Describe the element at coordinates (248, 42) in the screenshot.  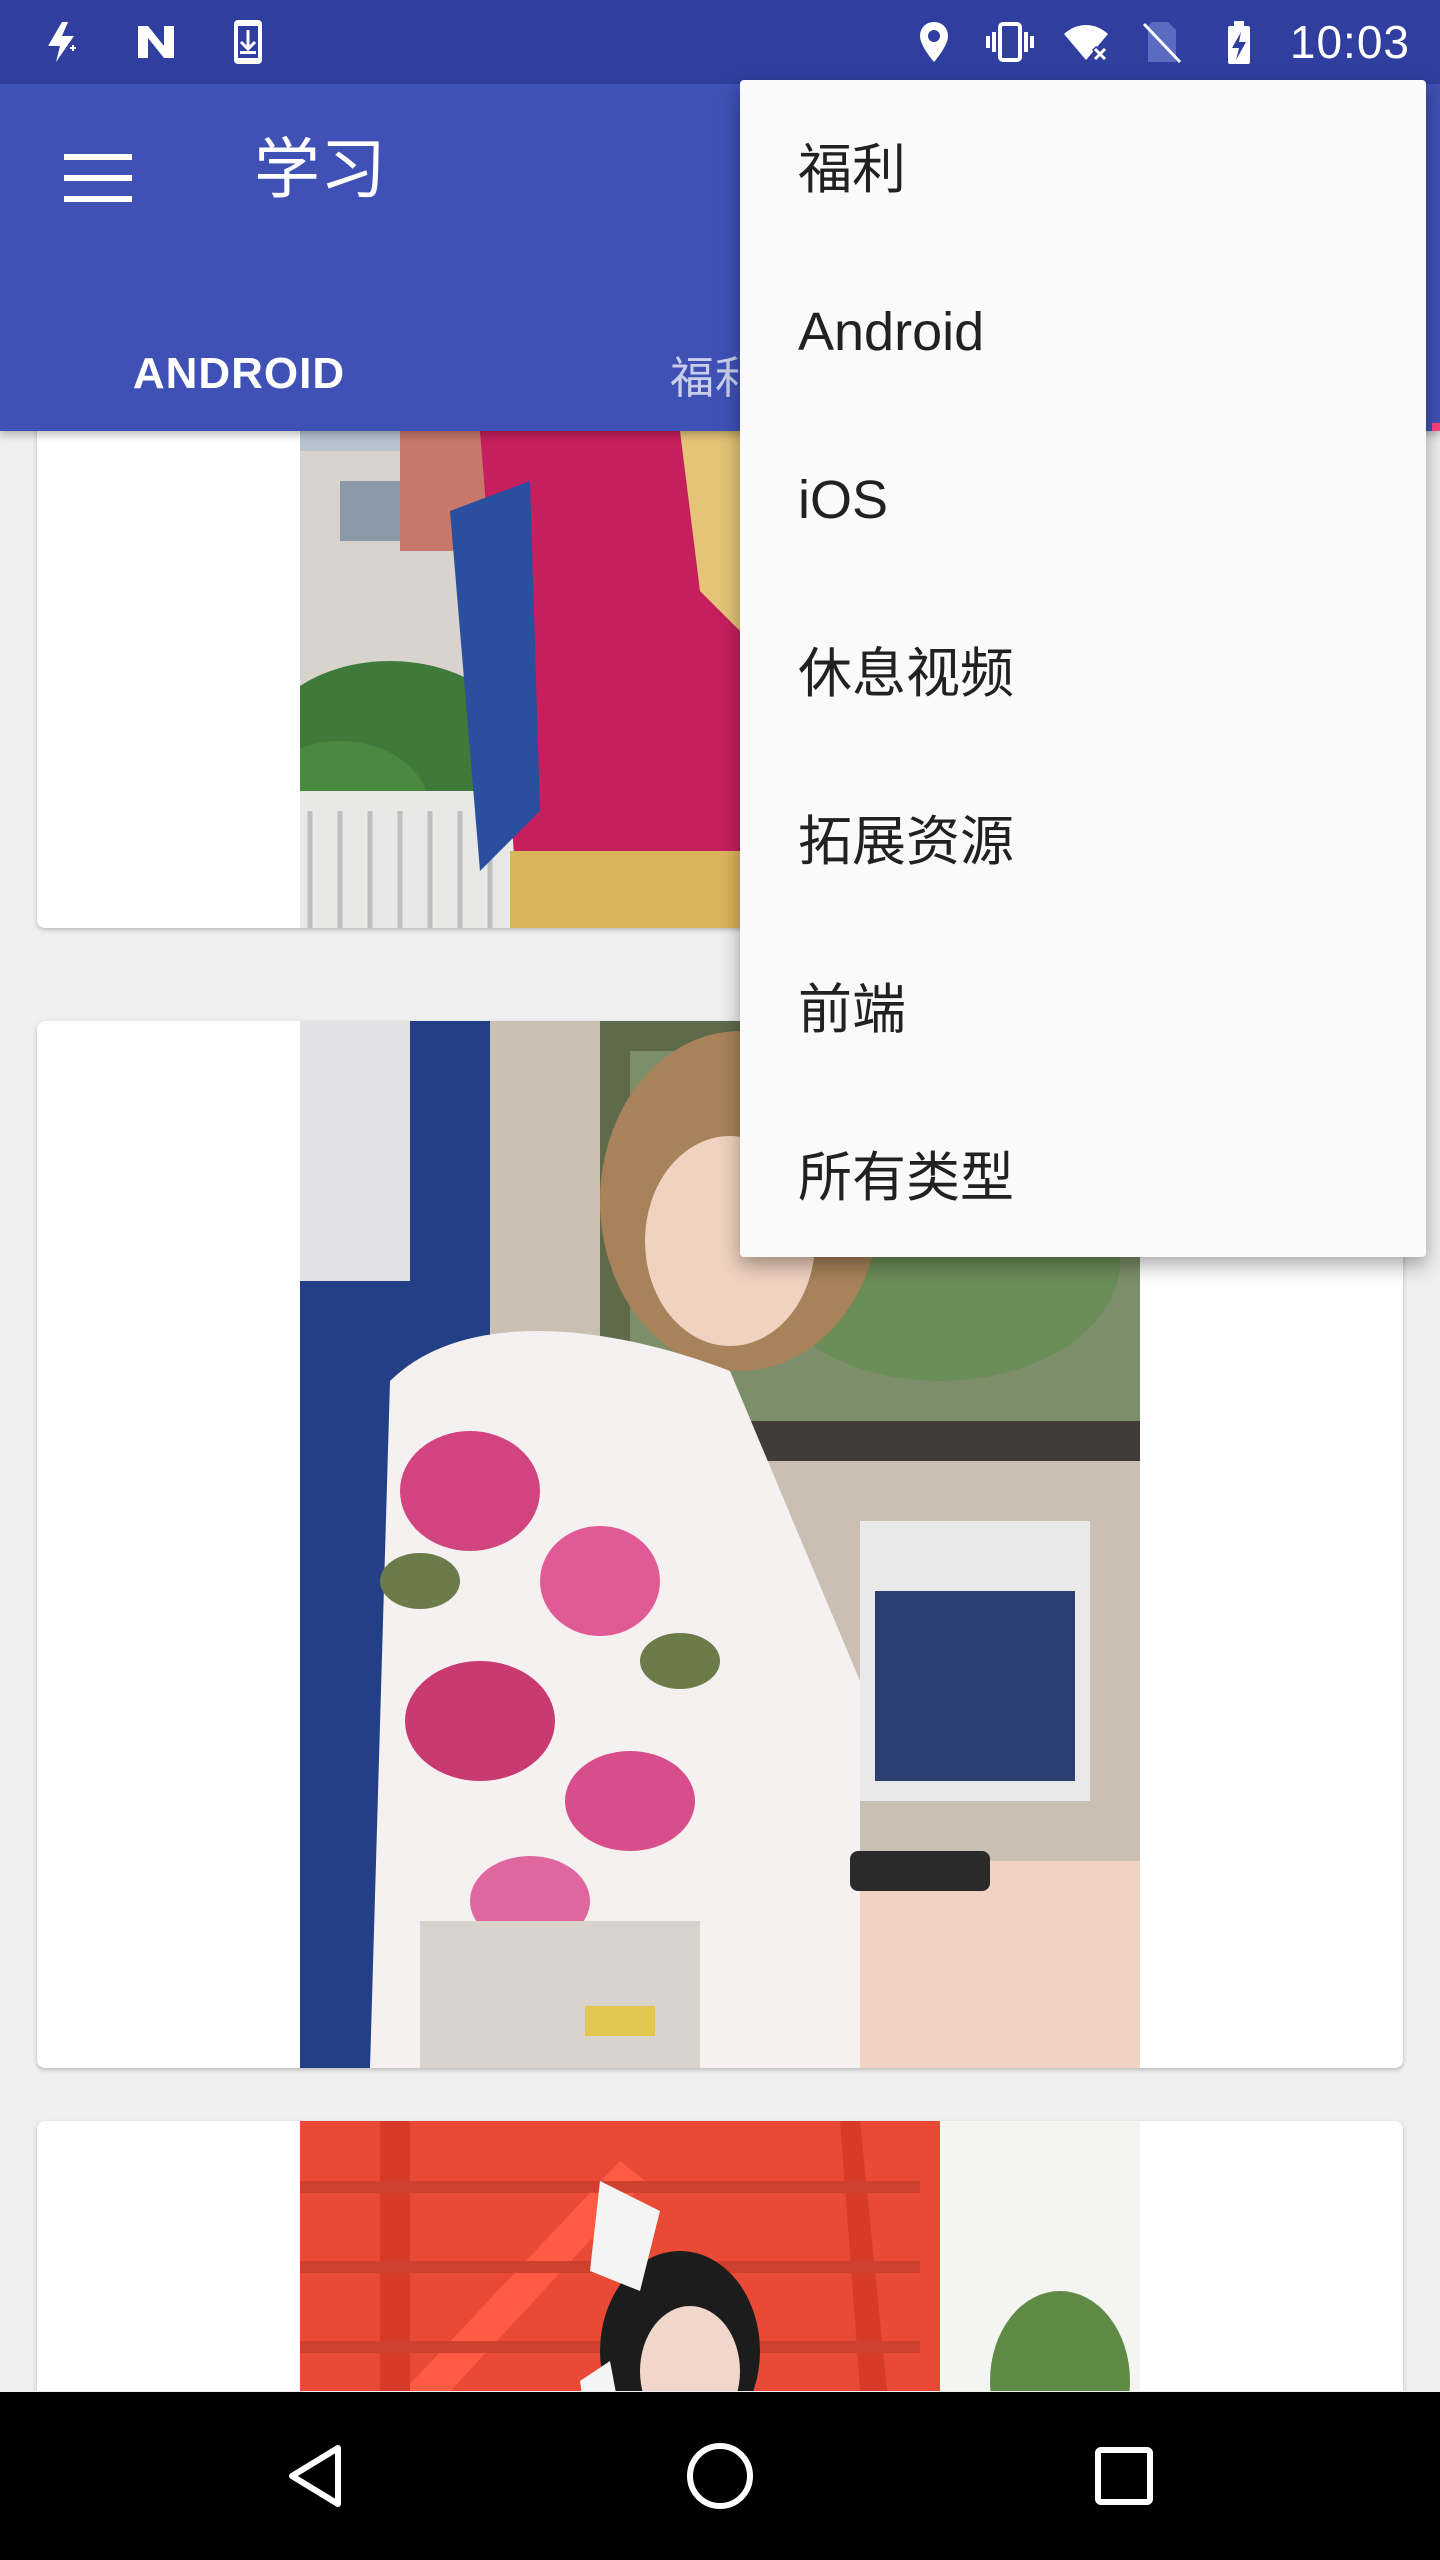
I see `download-phone-icon` at that location.